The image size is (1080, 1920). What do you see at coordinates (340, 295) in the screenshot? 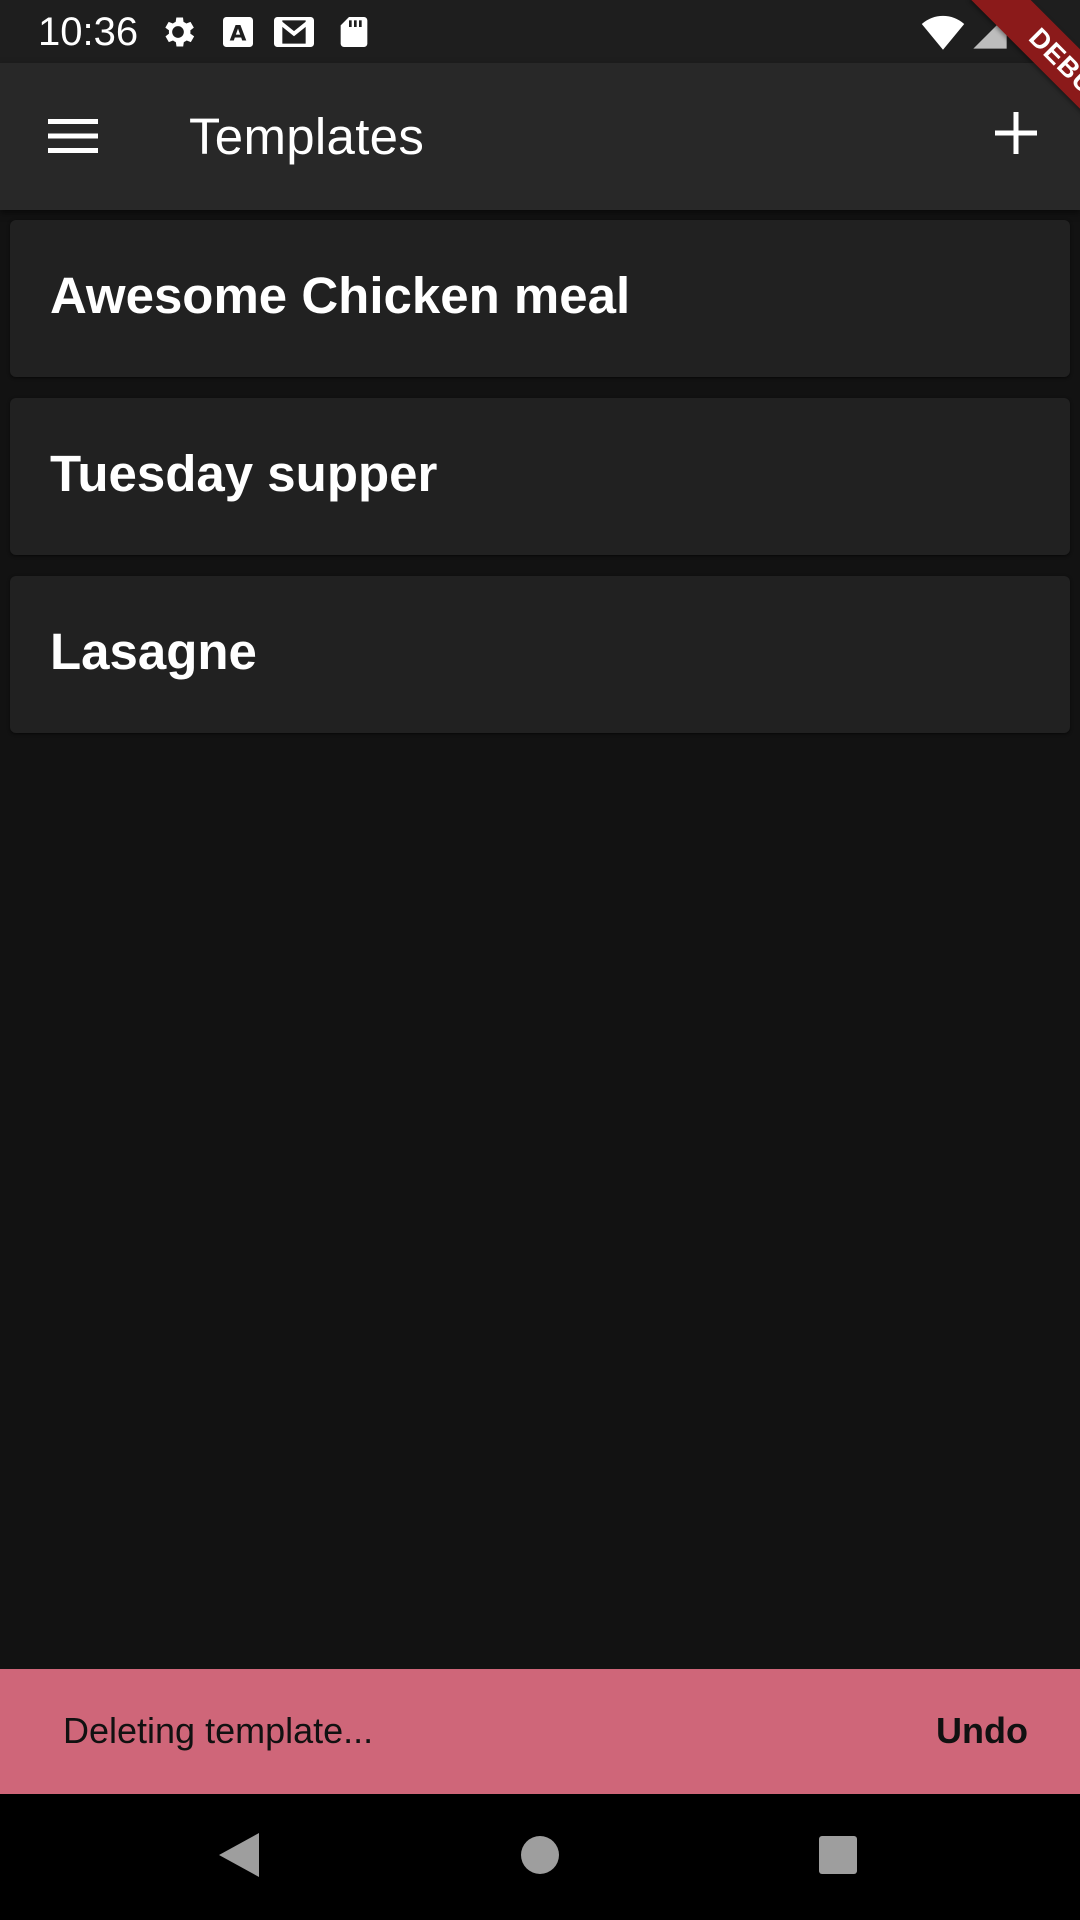
I see `template-card-title: Awesome Chicken meal` at bounding box center [340, 295].